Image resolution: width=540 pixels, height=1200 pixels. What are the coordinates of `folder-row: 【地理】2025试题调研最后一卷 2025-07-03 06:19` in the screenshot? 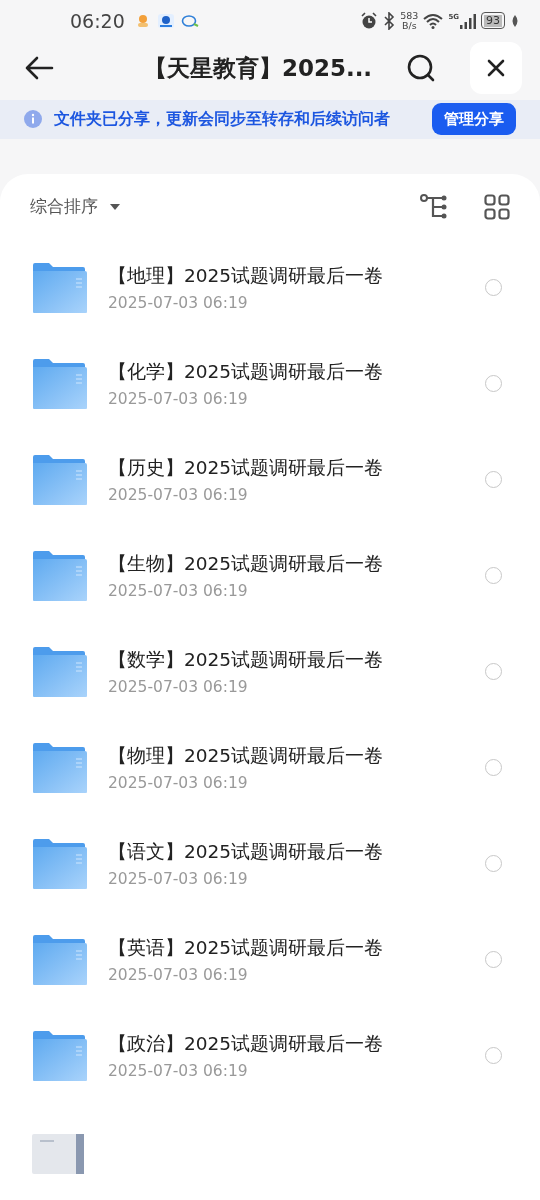 It's located at (270, 288).